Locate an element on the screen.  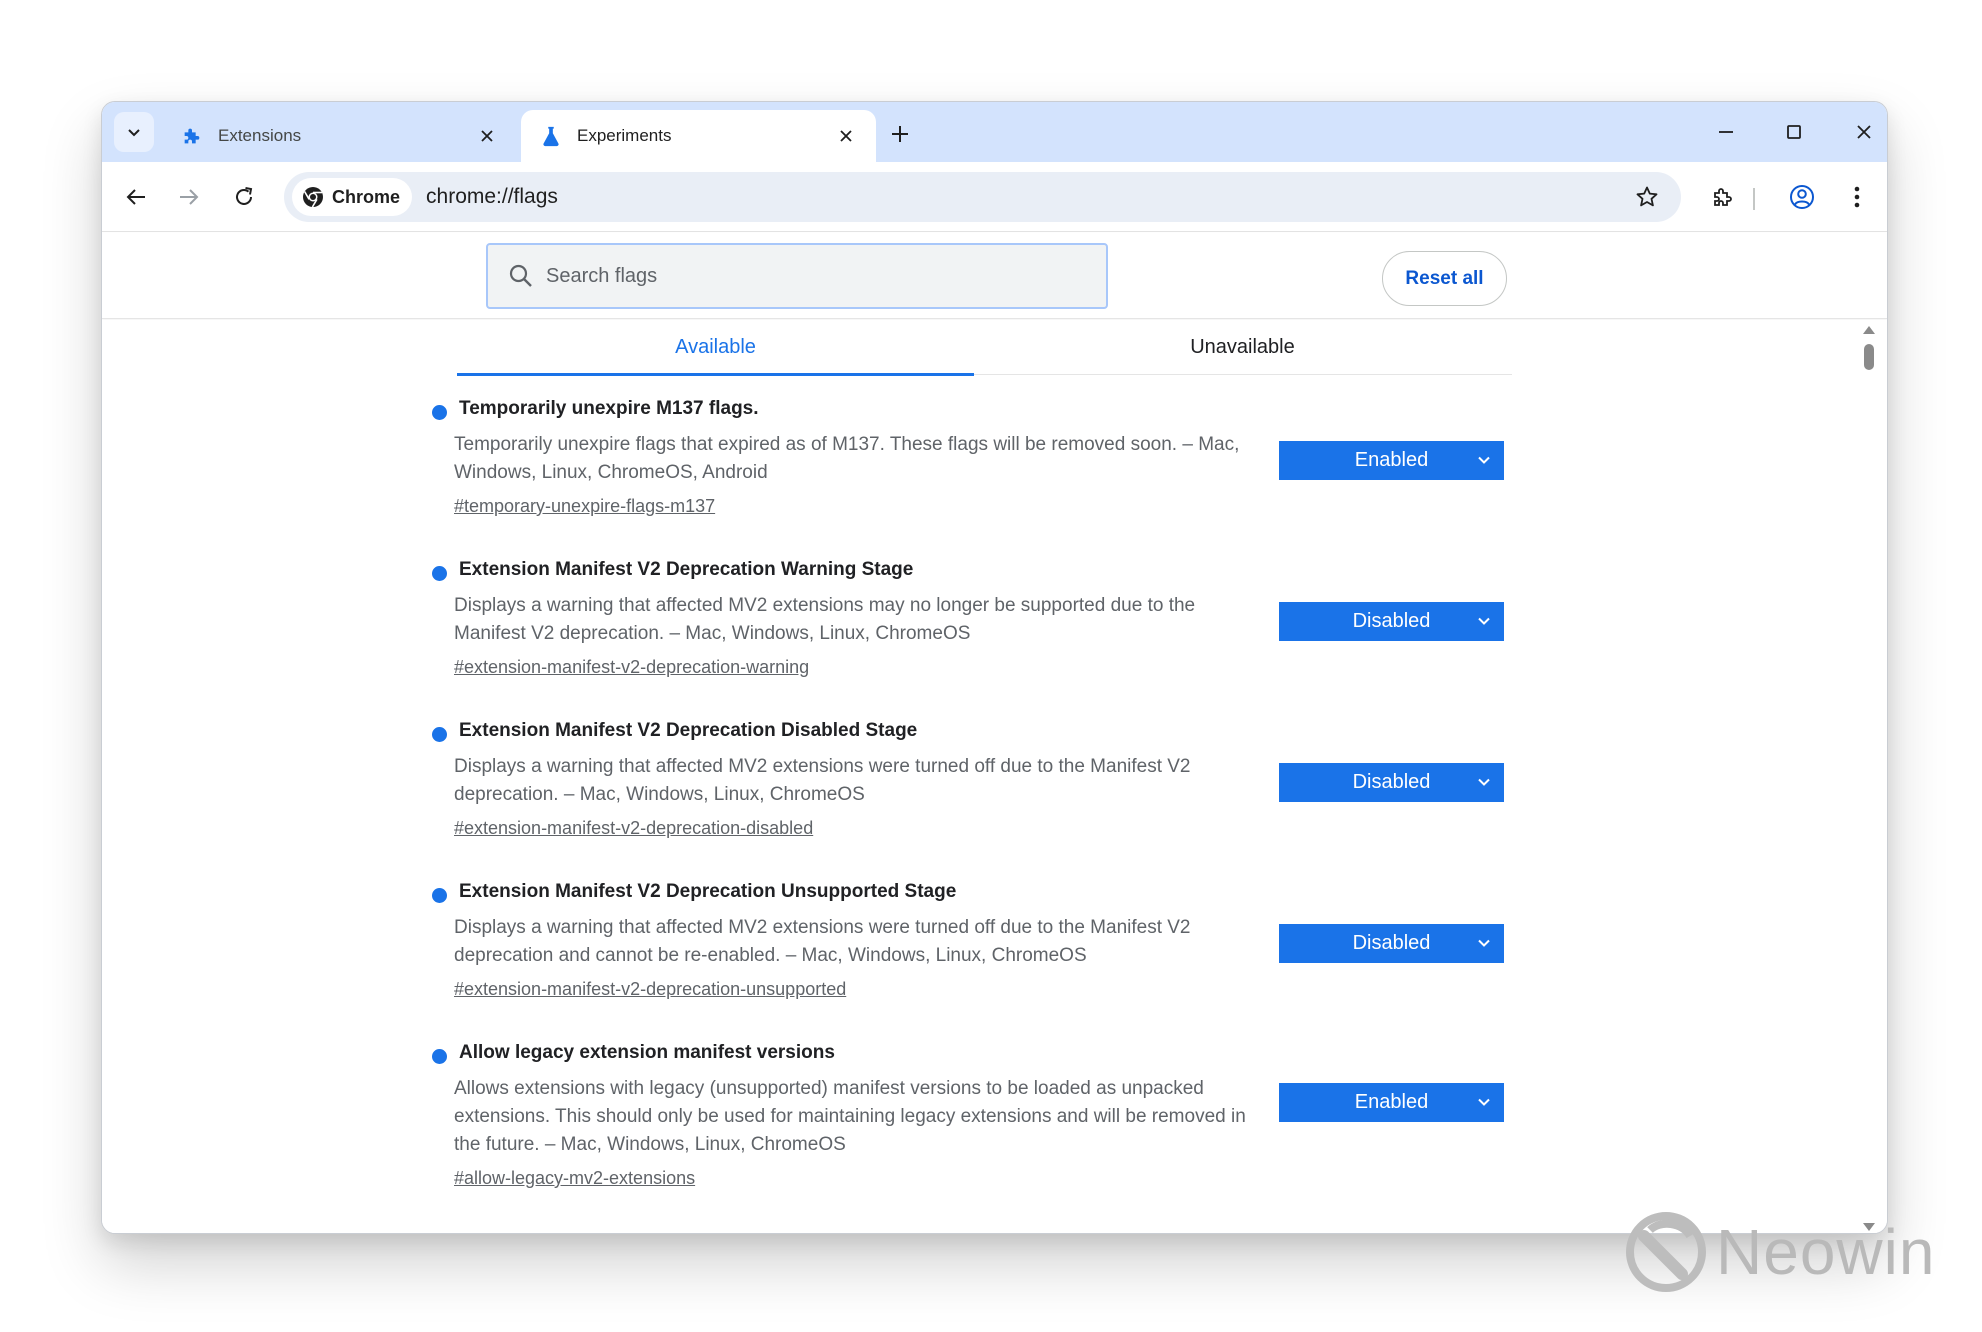
flag-link: #temporary-unexpire-flags-m137 is located at coordinates (584, 506).